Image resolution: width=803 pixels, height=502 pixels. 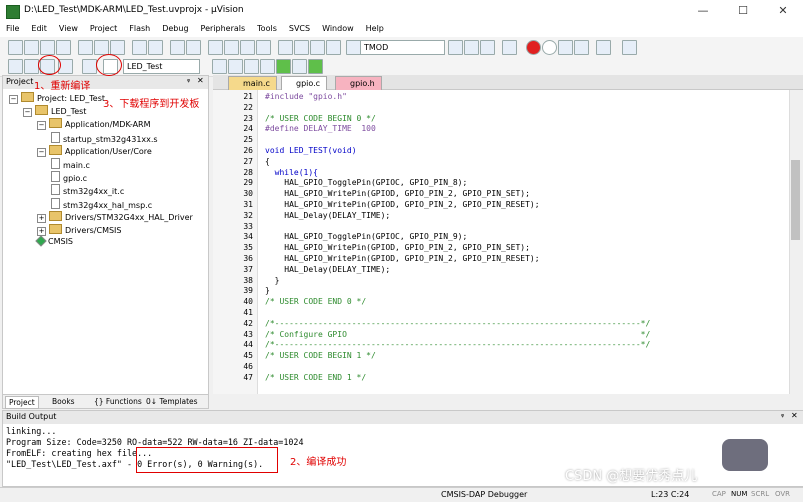 What do you see at coordinates (101, 203) in the screenshot?
I see `tree-item: stm32g4xx_hal_msp.c` at bounding box center [101, 203].